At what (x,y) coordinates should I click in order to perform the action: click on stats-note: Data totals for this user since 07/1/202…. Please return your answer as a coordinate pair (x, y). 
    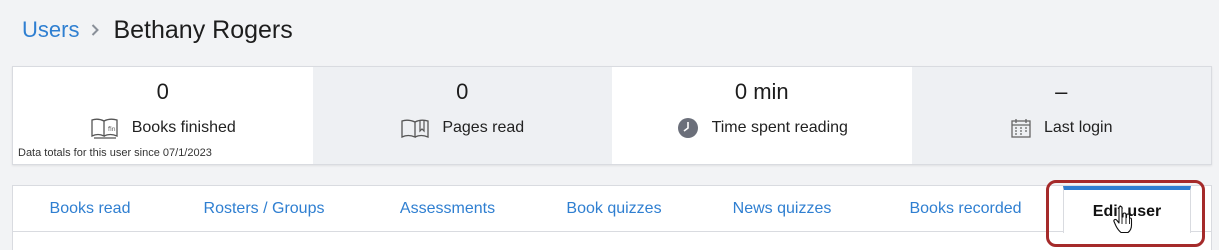
    Looking at the image, I should click on (115, 153).